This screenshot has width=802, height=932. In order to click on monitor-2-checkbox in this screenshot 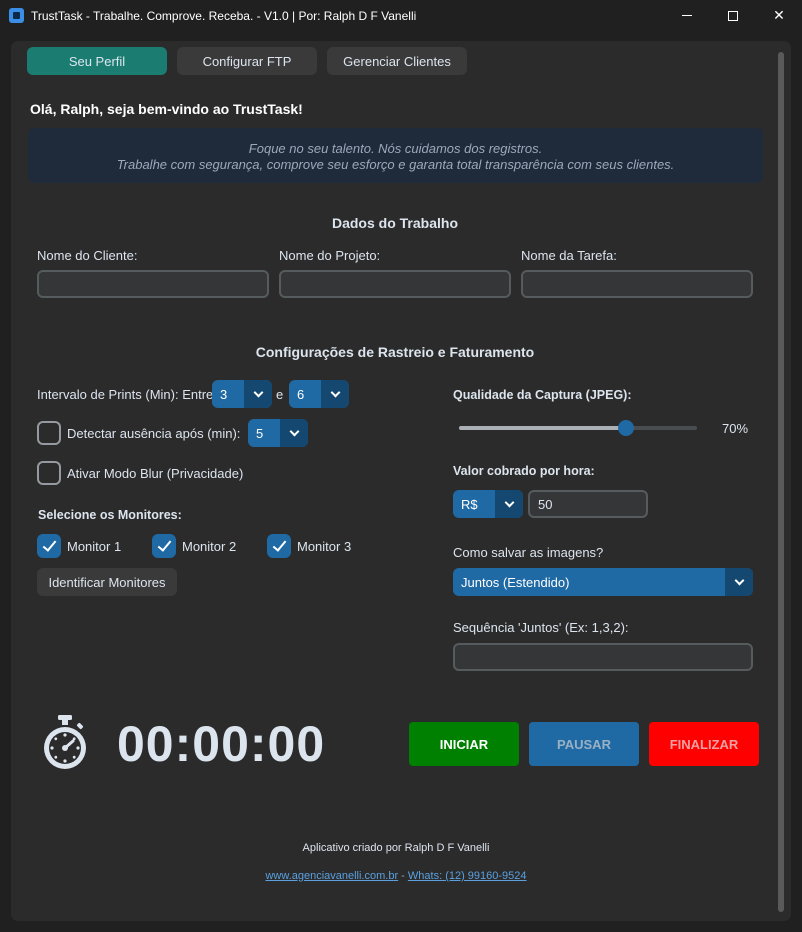, I will do `click(164, 546)`.